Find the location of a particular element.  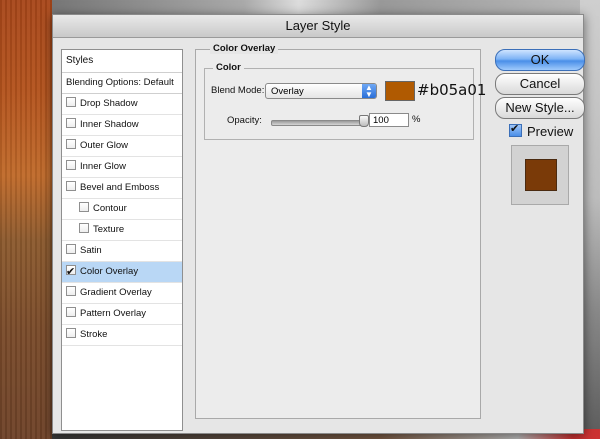

style-item-label: Texture is located at coordinates (109, 229).